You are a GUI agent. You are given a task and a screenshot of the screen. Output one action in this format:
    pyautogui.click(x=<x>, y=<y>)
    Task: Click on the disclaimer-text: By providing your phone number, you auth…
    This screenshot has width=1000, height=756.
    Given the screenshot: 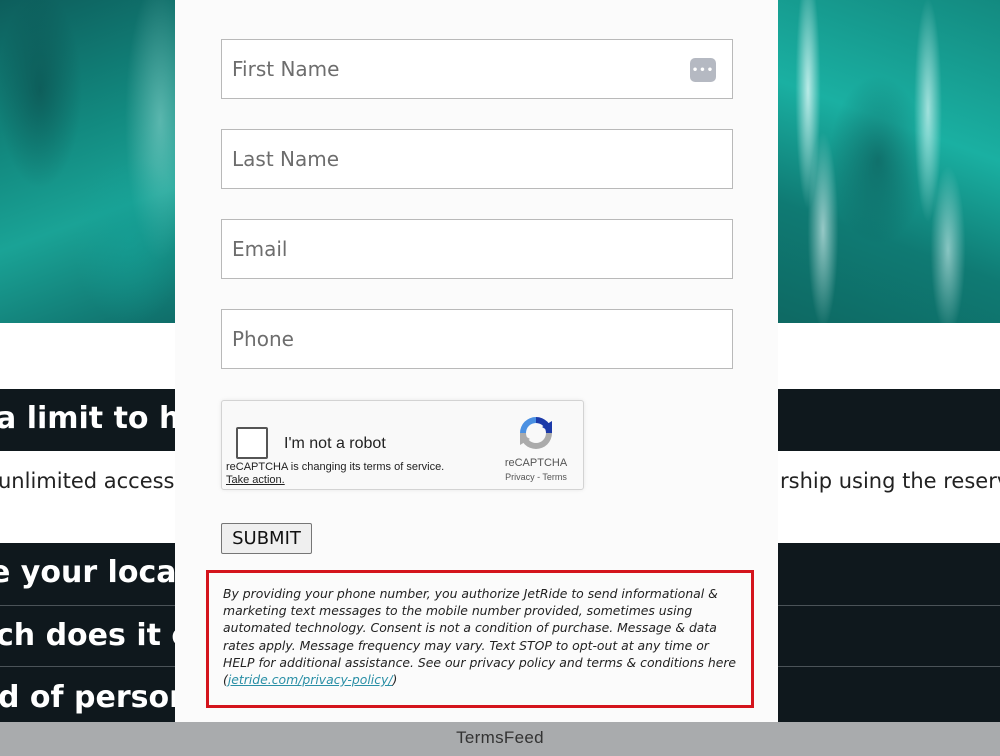 What is the action you would take?
    pyautogui.click(x=480, y=636)
    